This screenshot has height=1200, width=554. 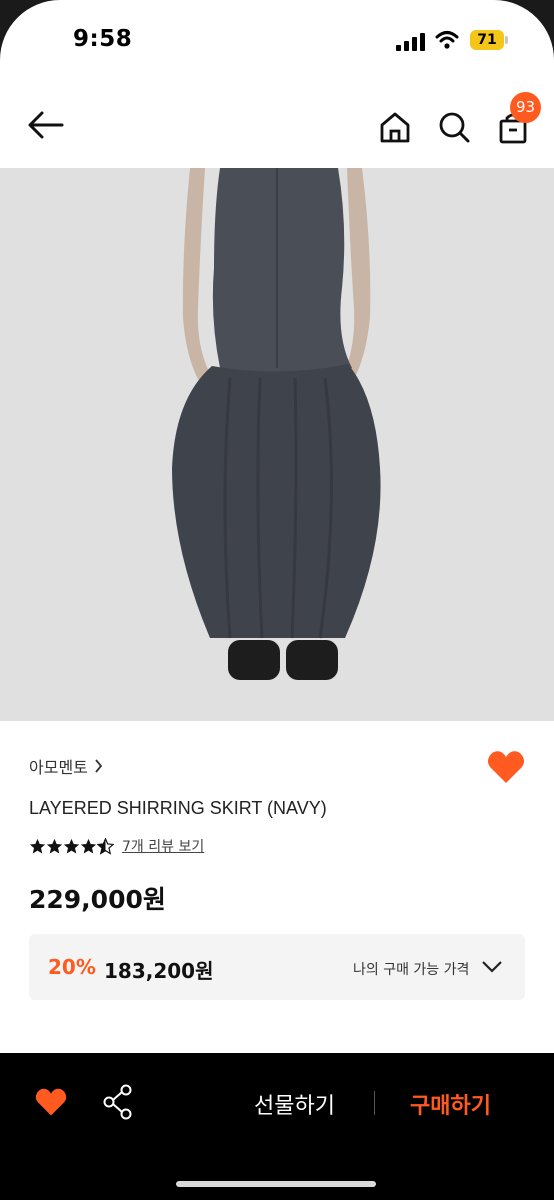 I want to click on status-bar: 9:58 71, so click(x=277, y=40).